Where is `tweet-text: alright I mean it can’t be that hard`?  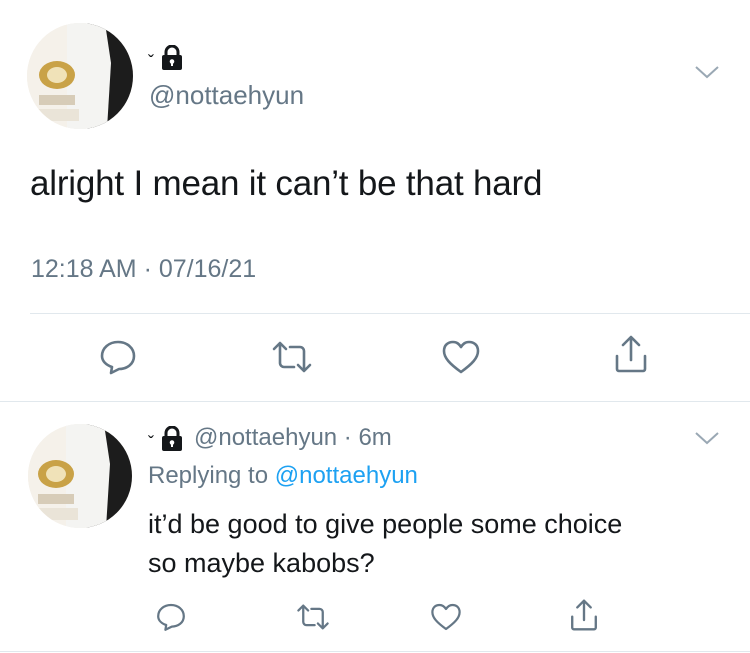 tweet-text: alright I mean it can’t be that hard is located at coordinates (286, 183).